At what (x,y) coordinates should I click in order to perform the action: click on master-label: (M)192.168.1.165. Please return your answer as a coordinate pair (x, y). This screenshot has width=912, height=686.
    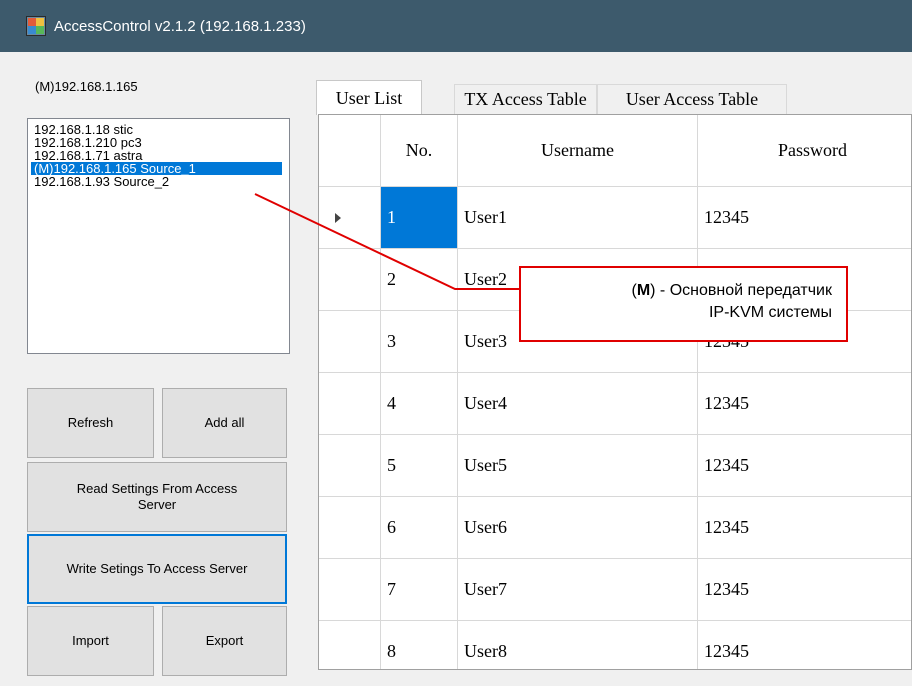
    Looking at the image, I should click on (86, 86).